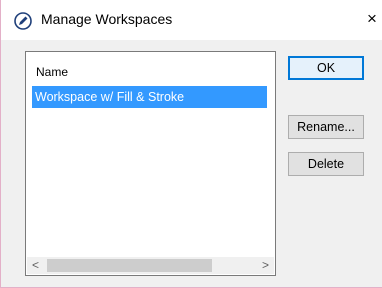 The image size is (382, 288). What do you see at coordinates (372, 19) in the screenshot?
I see `close-icon: ×` at bounding box center [372, 19].